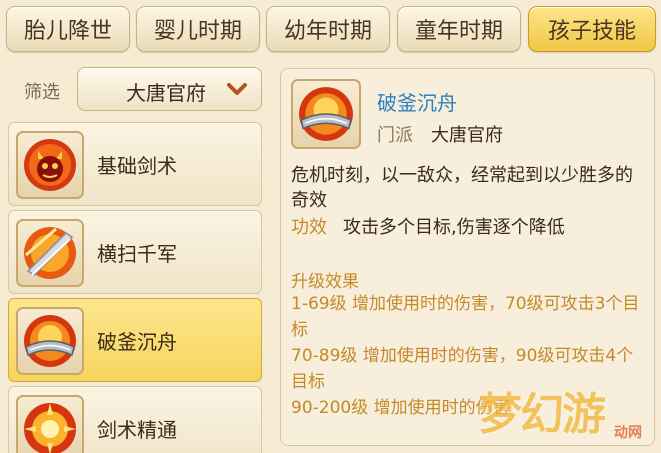  Describe the element at coordinates (417, 103) in the screenshot. I see `skill-title: 破釜沉舟` at that location.